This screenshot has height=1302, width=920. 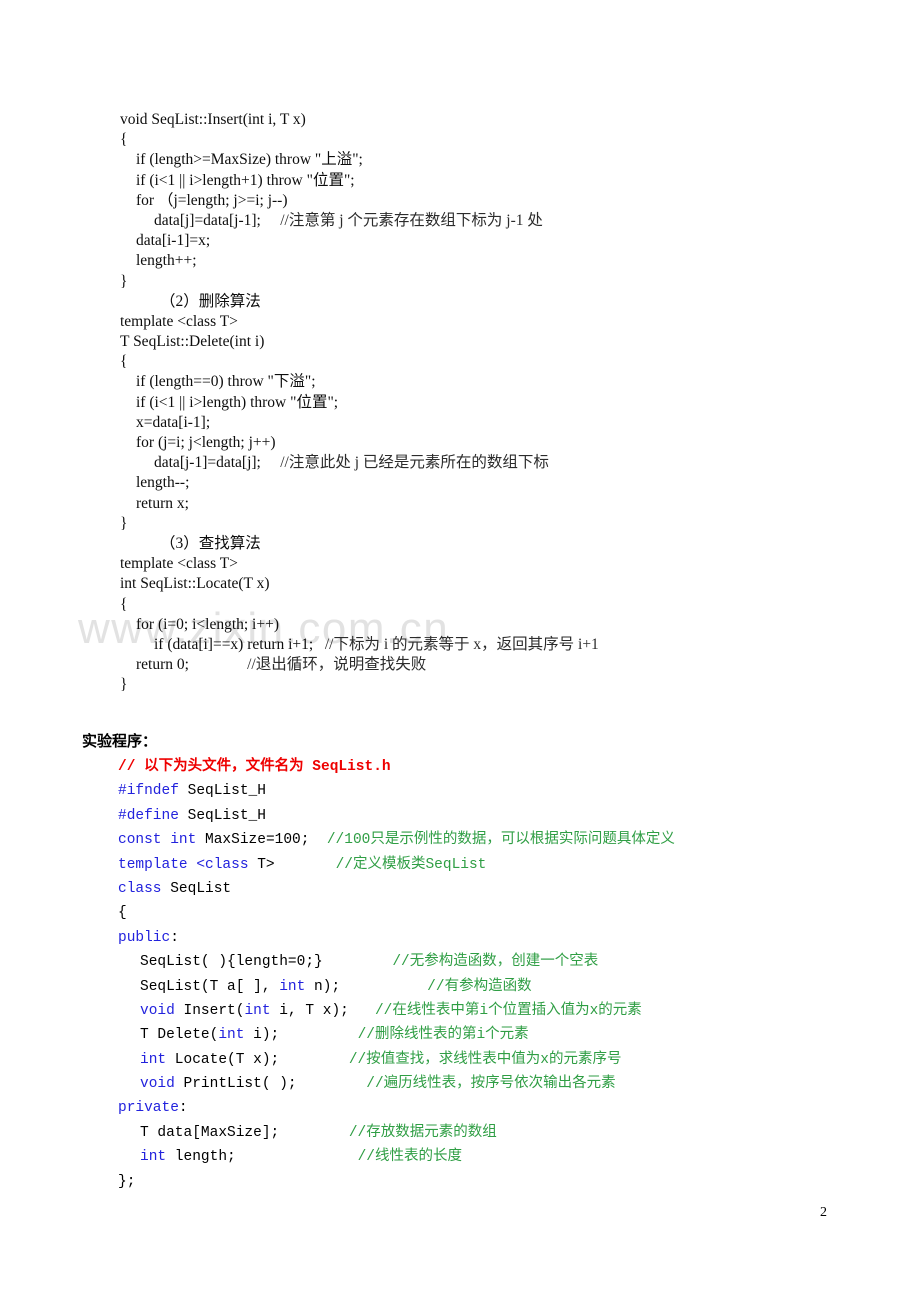 I want to click on code-text: SeqList_H, so click(x=222, y=791).